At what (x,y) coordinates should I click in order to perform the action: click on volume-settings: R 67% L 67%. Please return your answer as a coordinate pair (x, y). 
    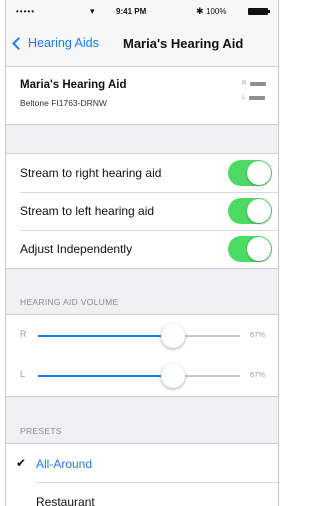
    Looking at the image, I should click on (142, 355).